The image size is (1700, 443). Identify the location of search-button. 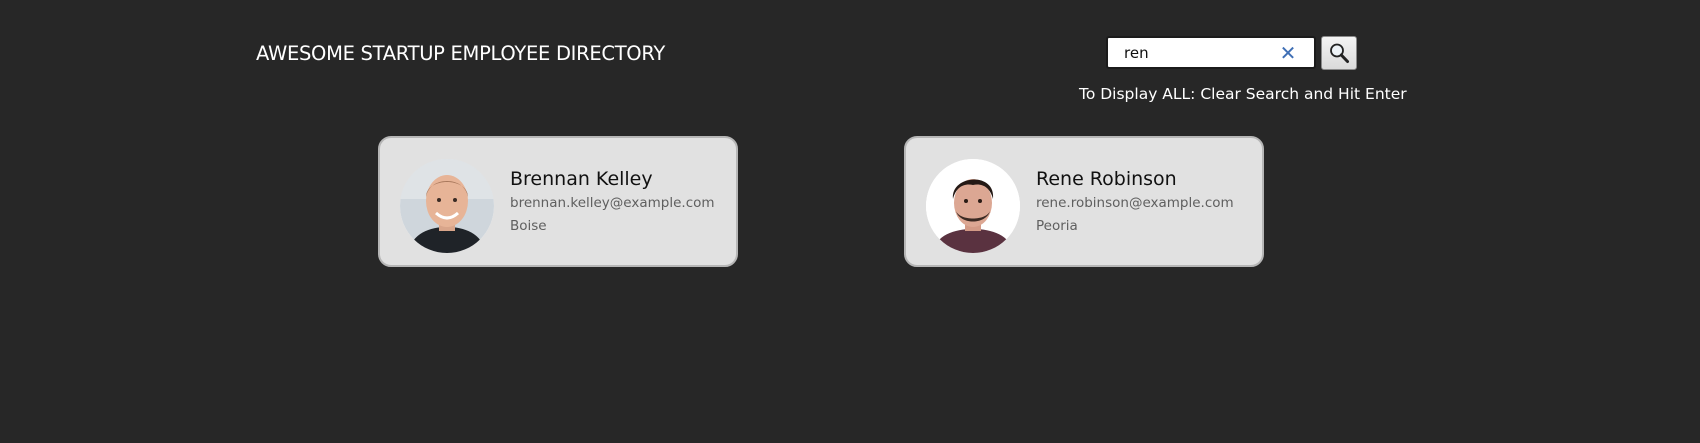
(1339, 53).